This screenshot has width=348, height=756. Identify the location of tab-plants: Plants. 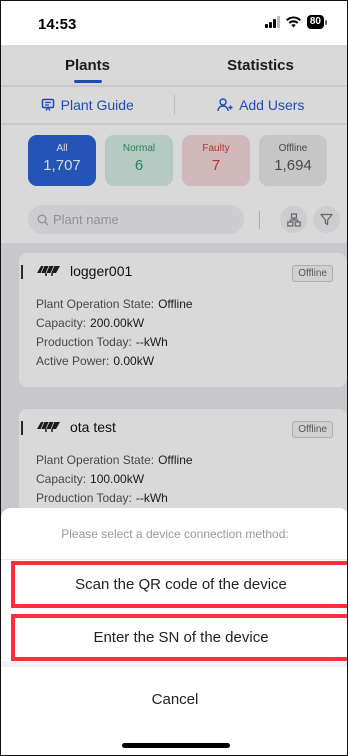
(87, 65).